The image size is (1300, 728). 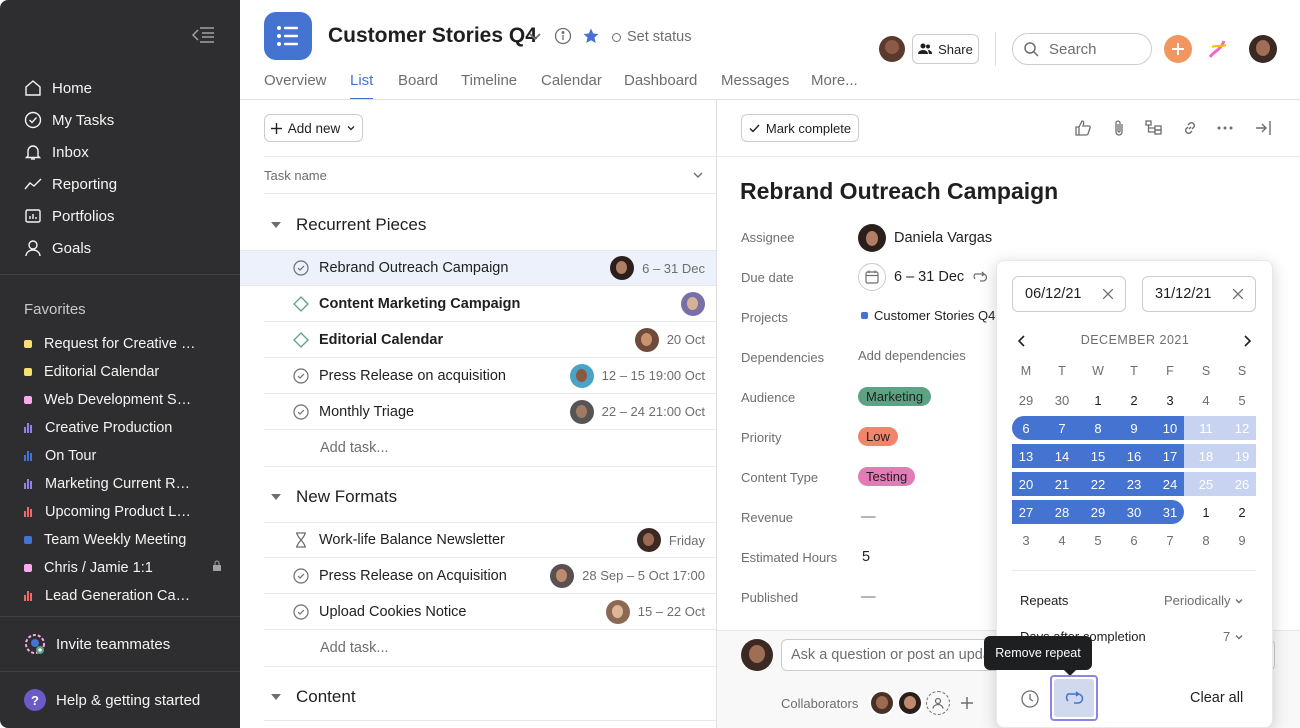 What do you see at coordinates (887, 476) in the screenshot?
I see `content-type-field: Testing` at bounding box center [887, 476].